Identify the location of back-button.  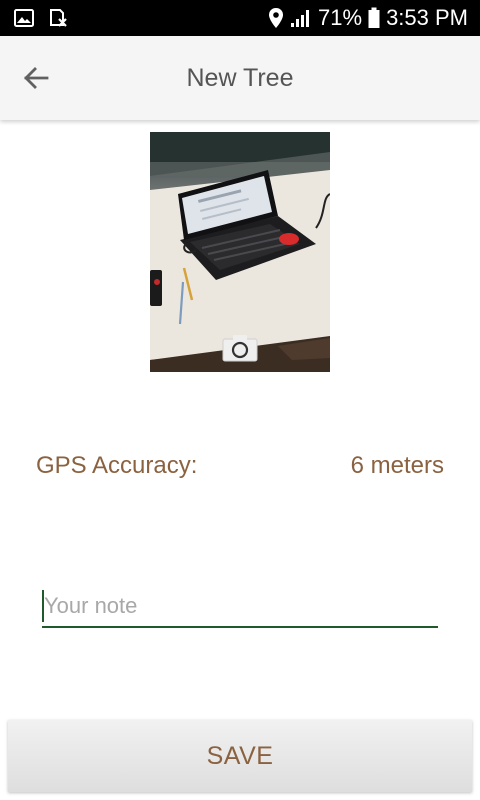
(36, 78).